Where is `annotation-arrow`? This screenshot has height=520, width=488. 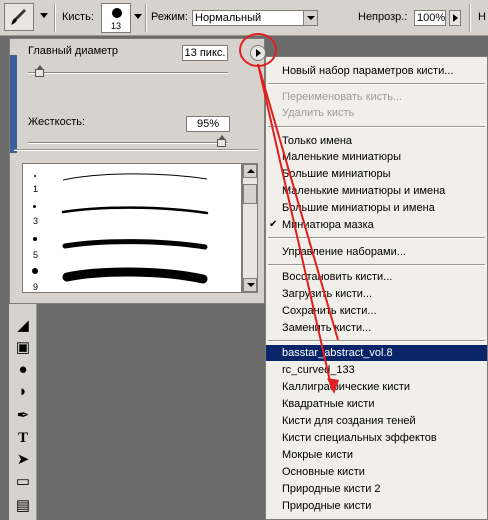
annotation-arrow is located at coordinates (298, 228).